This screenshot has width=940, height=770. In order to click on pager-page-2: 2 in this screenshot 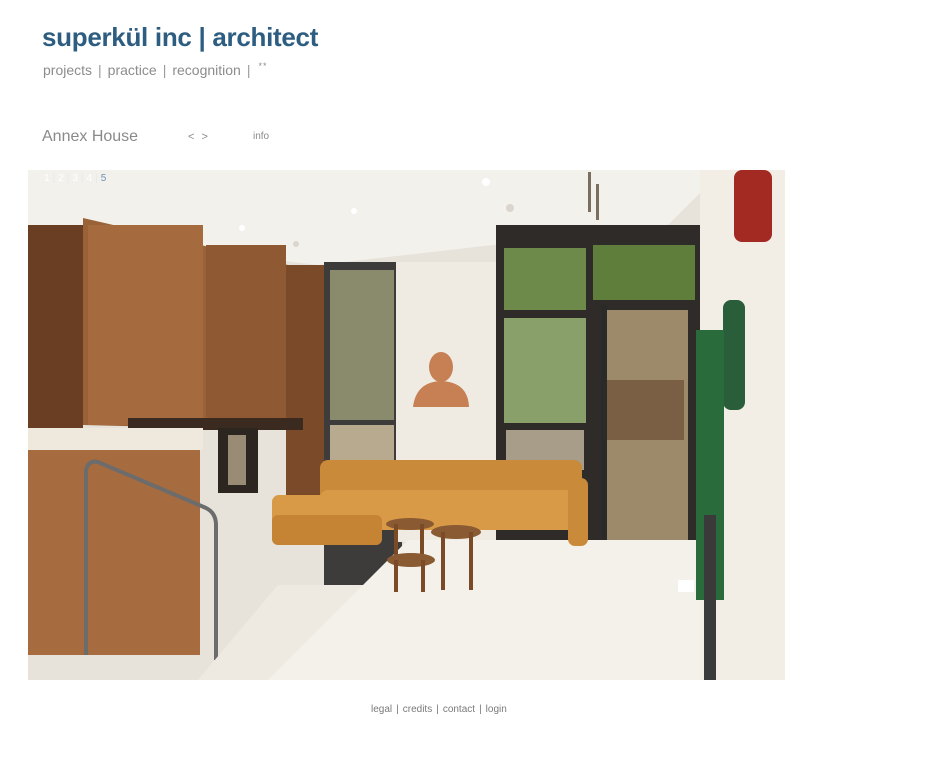, I will do `click(61, 178)`.